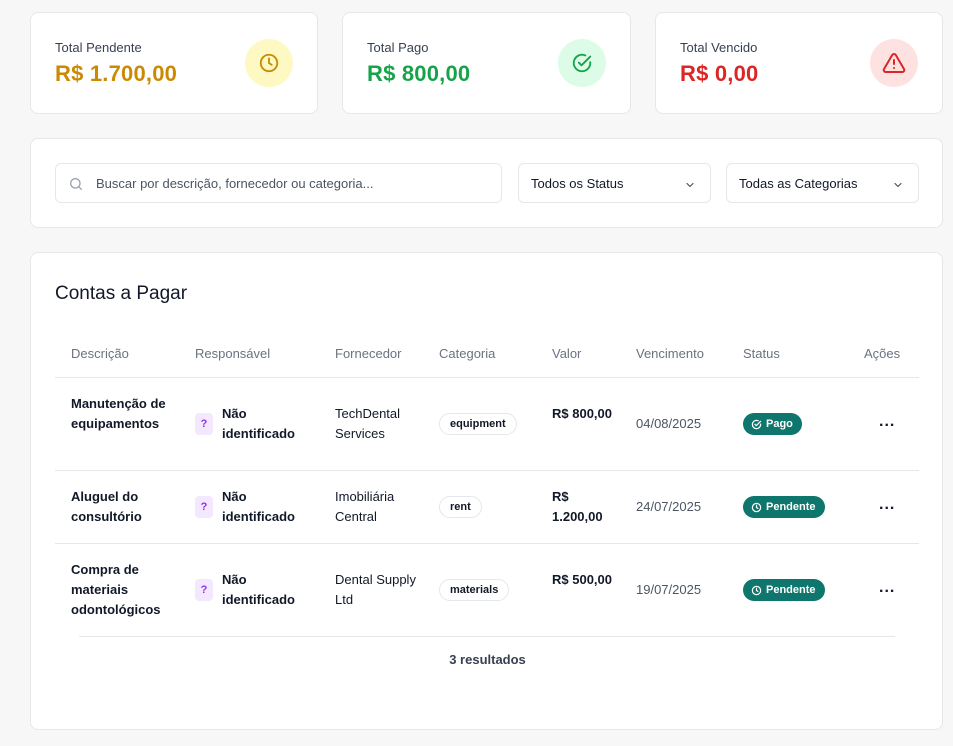 This screenshot has height=746, width=953. What do you see at coordinates (894, 63) in the screenshot?
I see `warning-triangle-icon` at bounding box center [894, 63].